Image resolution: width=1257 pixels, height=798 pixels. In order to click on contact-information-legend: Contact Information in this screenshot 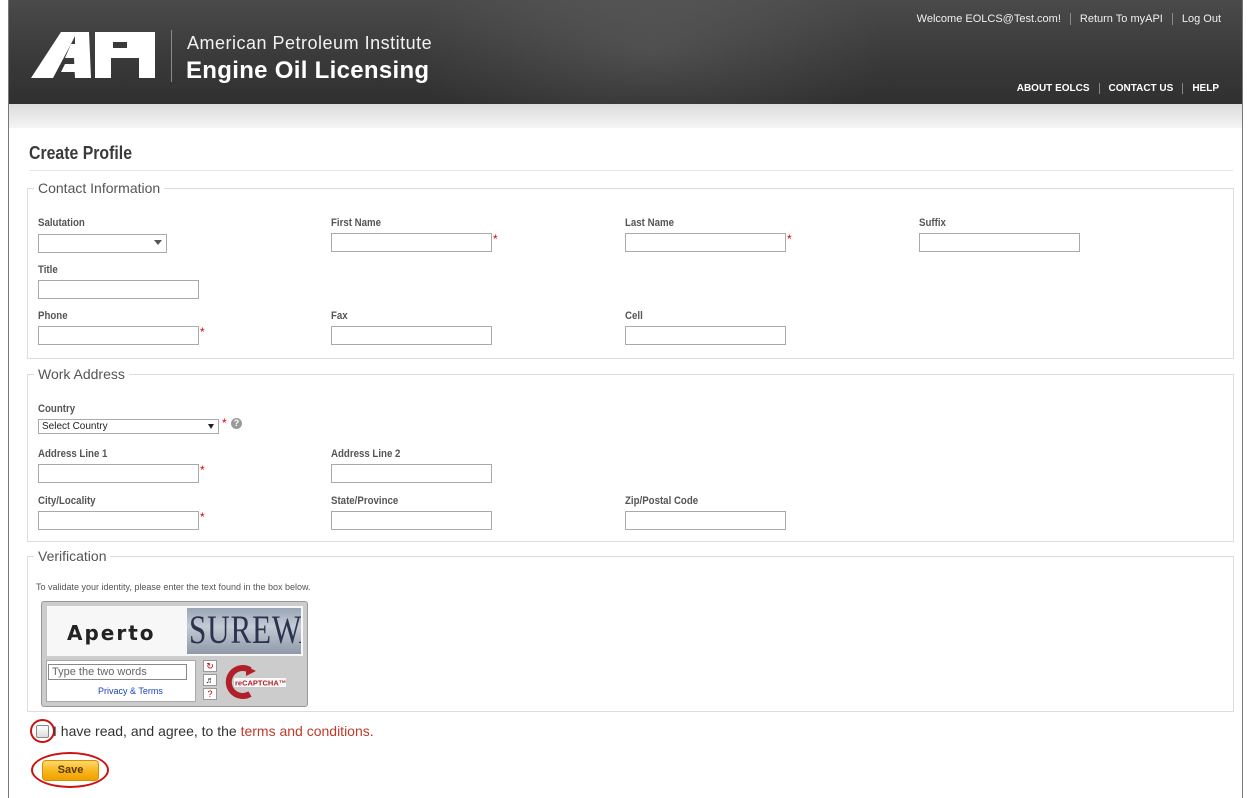, I will do `click(99, 188)`.